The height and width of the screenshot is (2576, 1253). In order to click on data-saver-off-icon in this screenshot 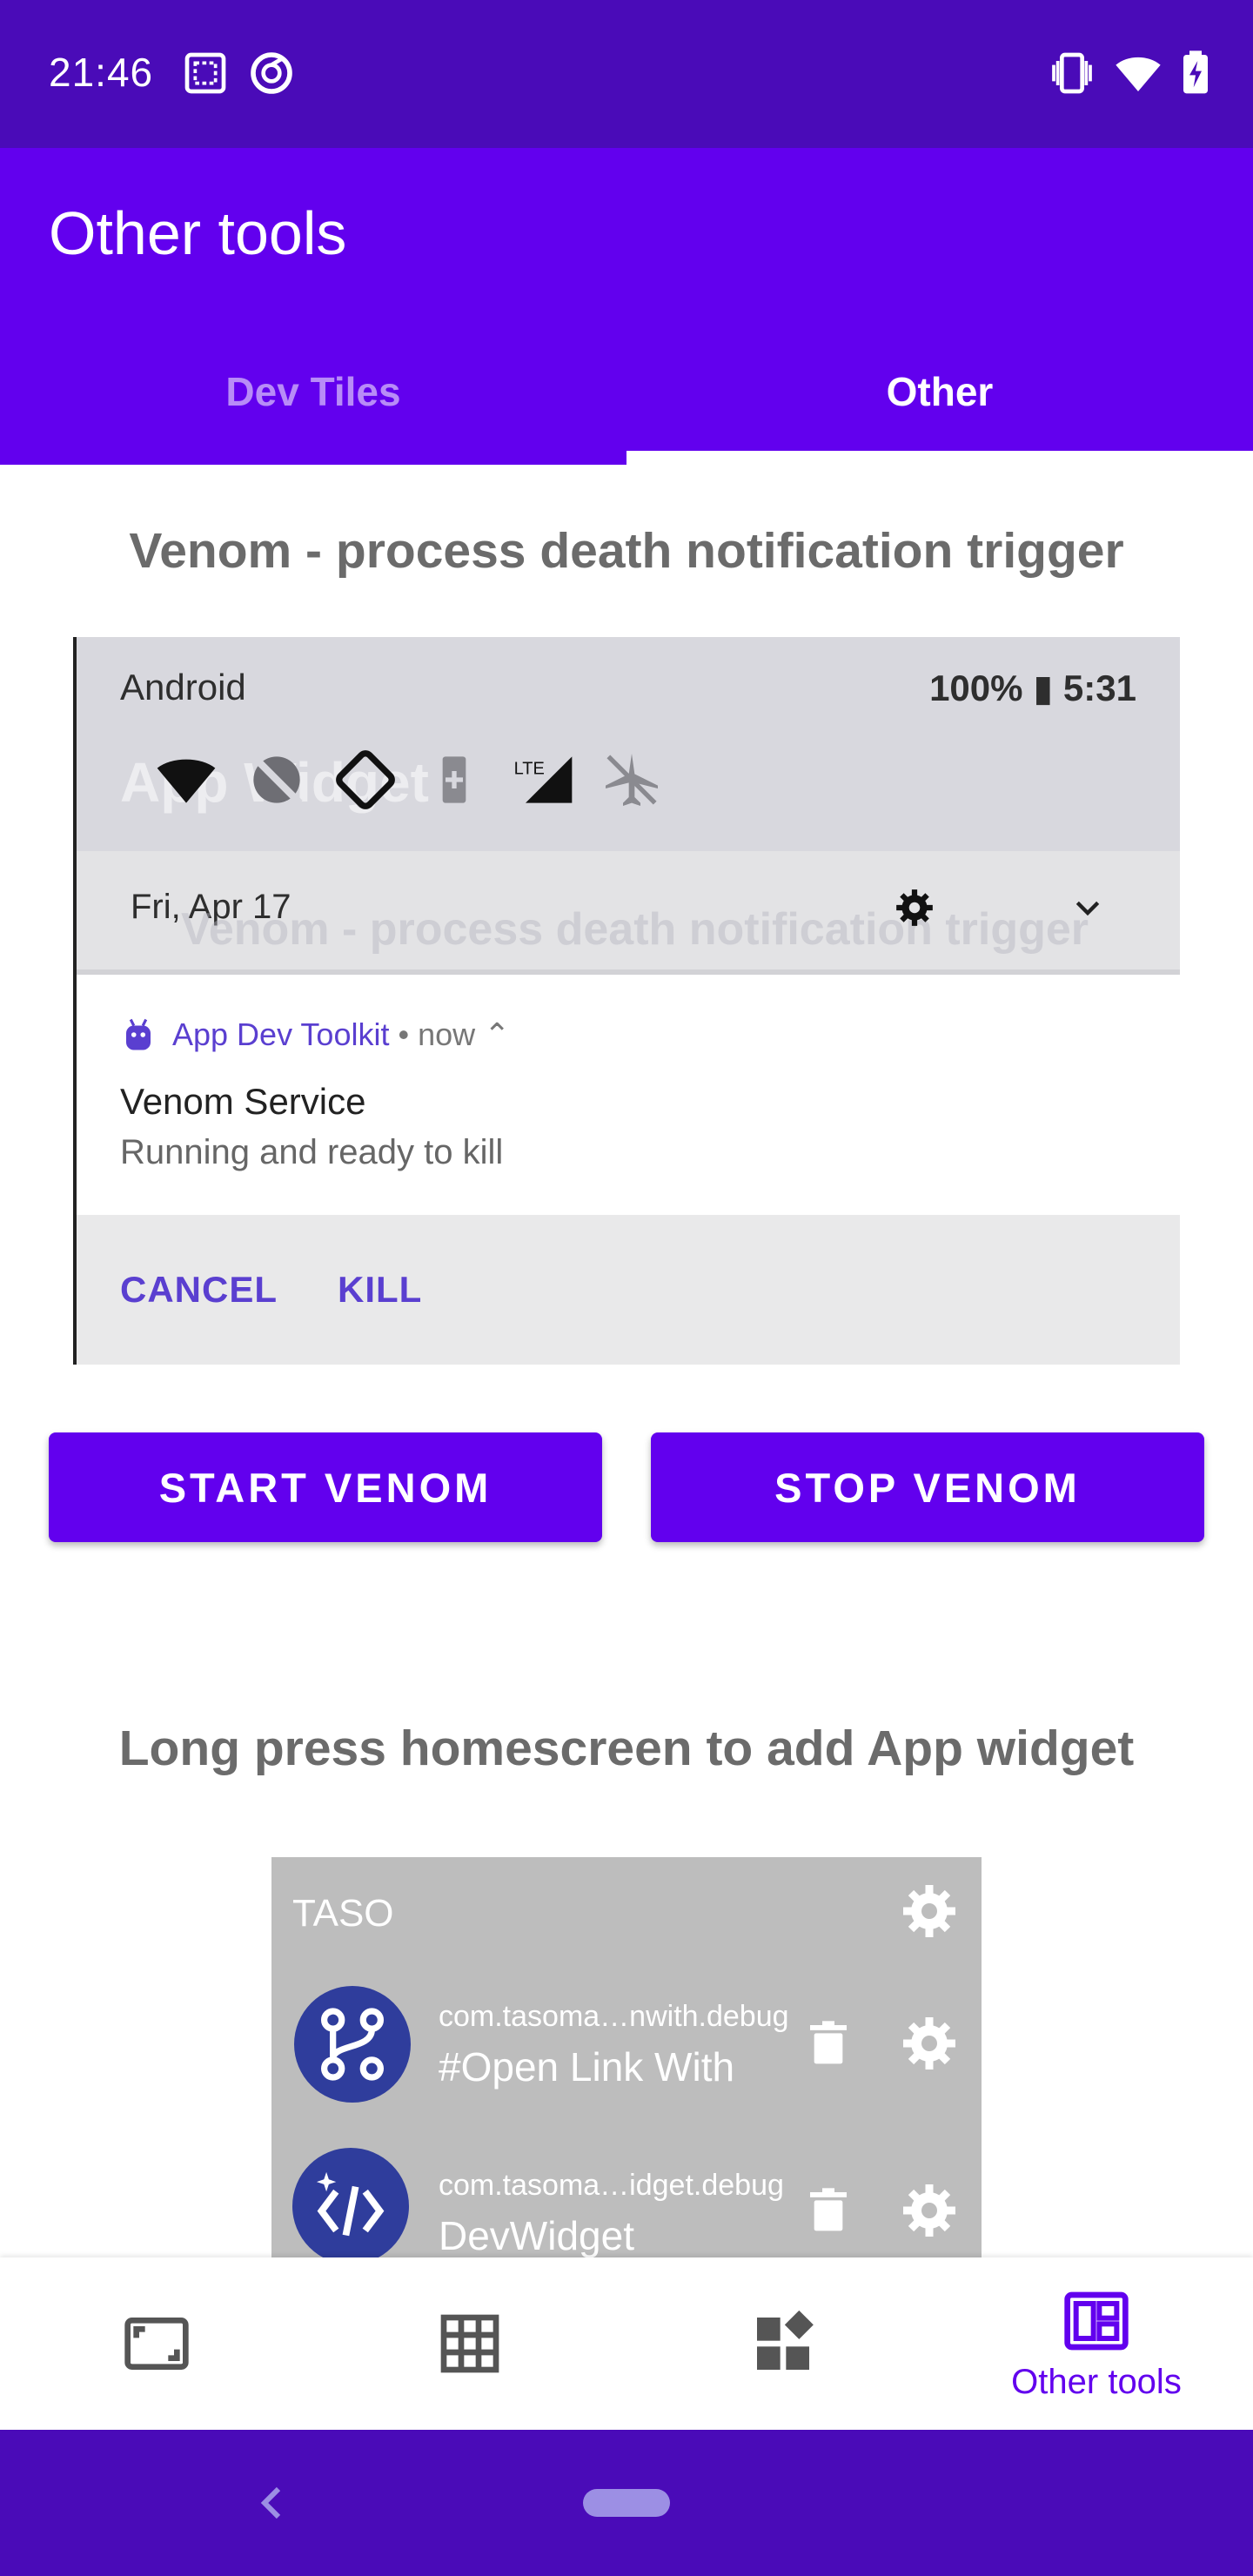, I will do `click(277, 780)`.